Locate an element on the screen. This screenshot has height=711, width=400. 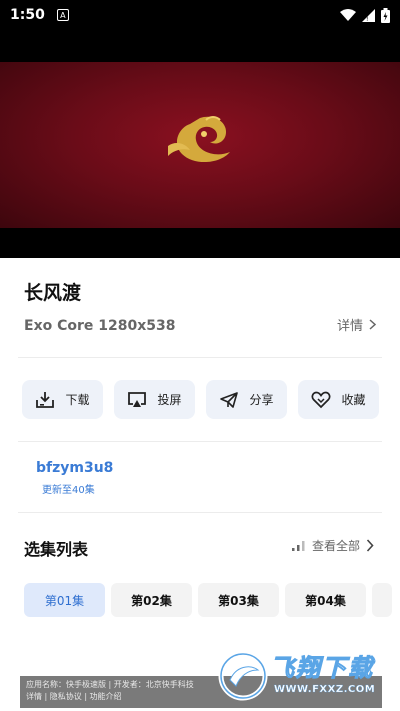
episode-selector: 第01集 第02集 第03集 第04集 is located at coordinates (212, 601).